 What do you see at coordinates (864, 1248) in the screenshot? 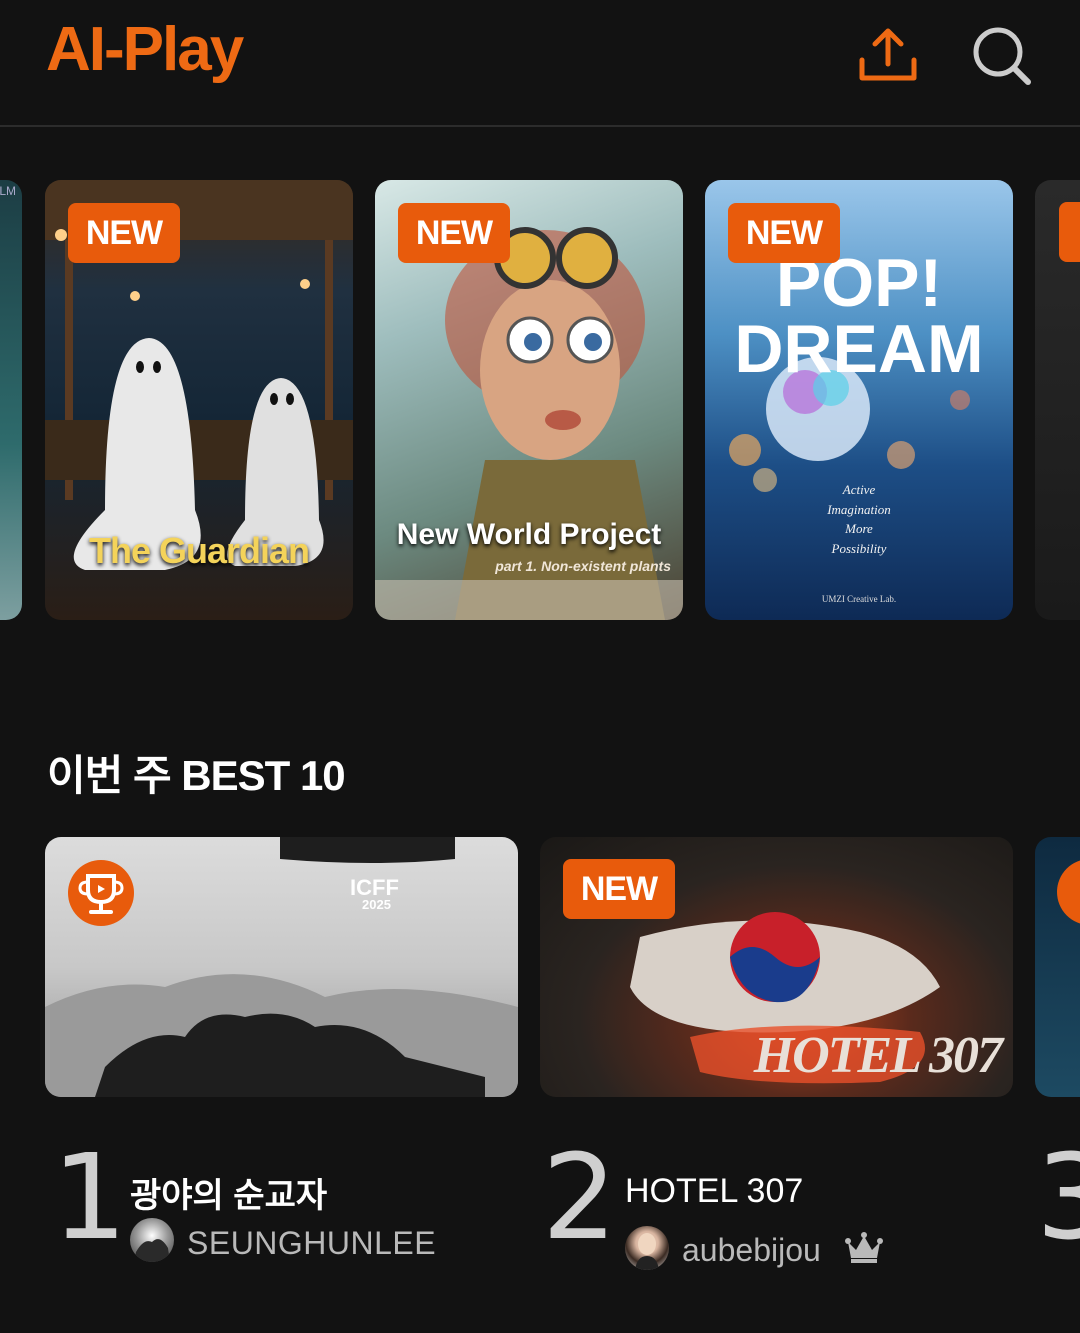
I see `crown-icon` at bounding box center [864, 1248].